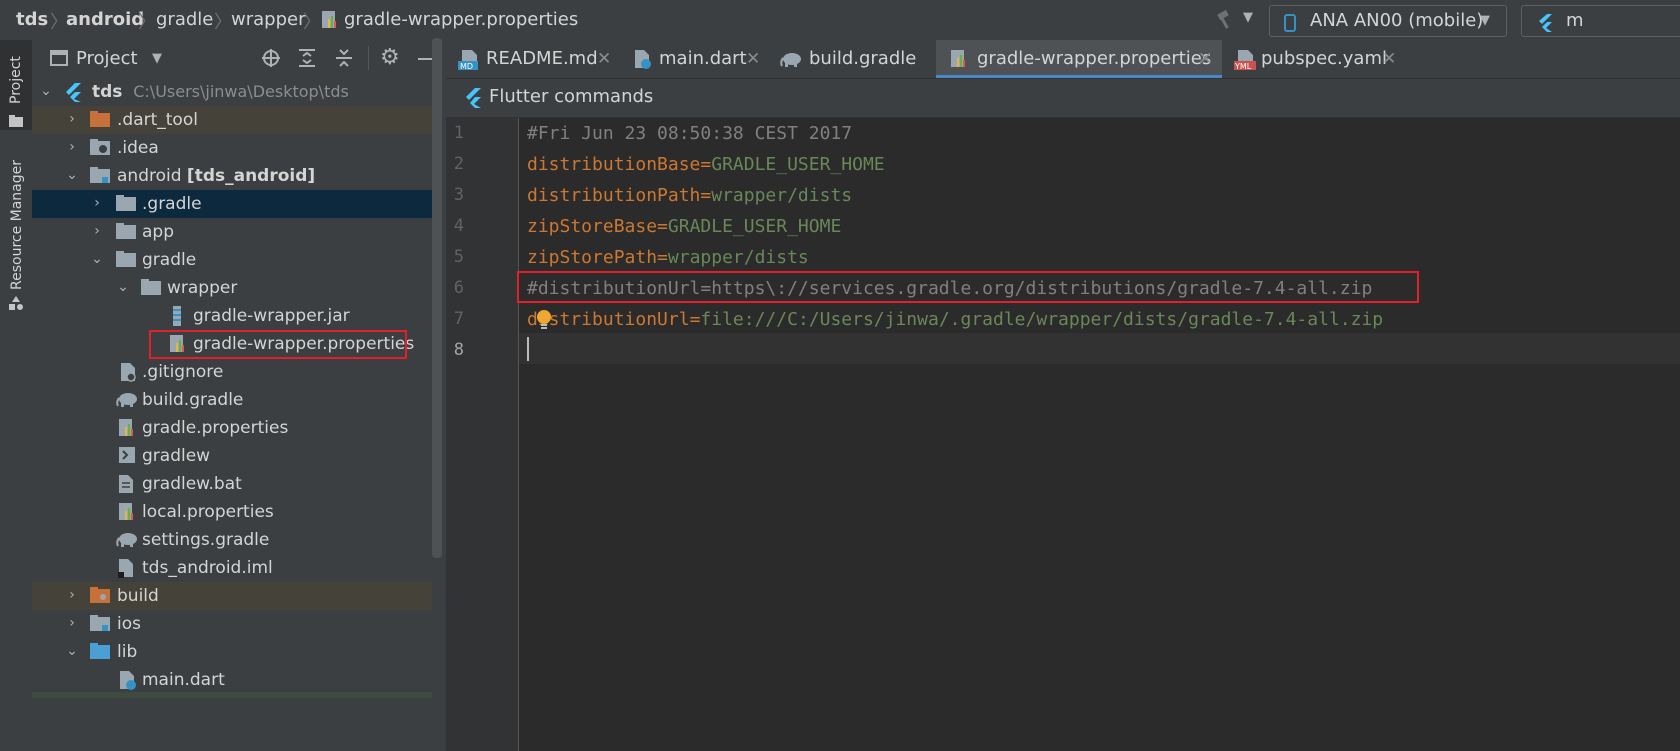  I want to click on tab-pubspec: YML pubspec.yaml ✕, so click(1312, 59).